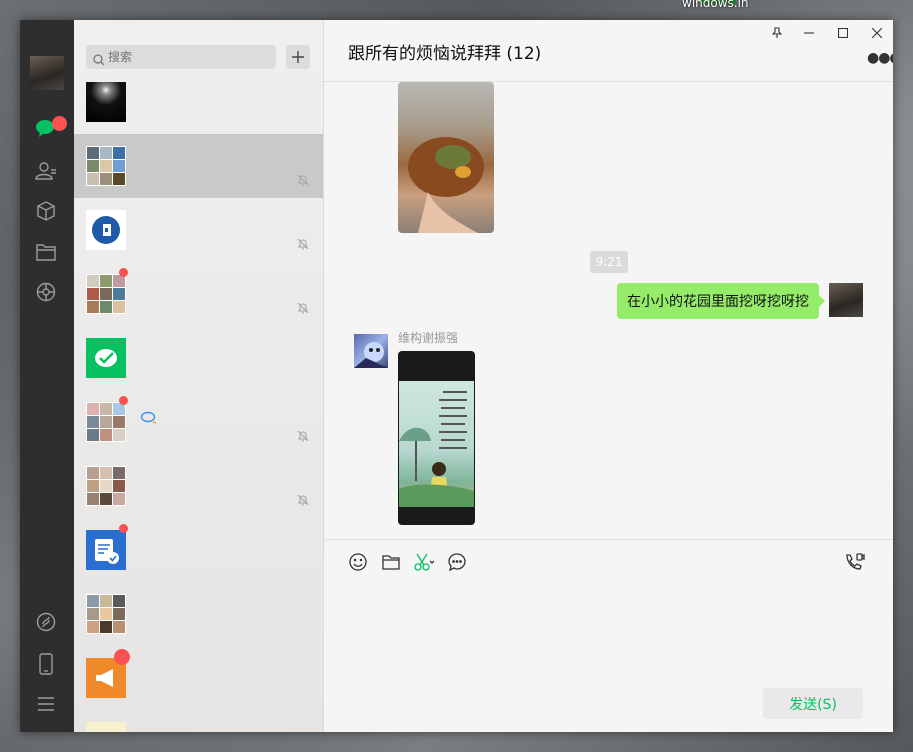  I want to click on my-avatar, so click(47, 73).